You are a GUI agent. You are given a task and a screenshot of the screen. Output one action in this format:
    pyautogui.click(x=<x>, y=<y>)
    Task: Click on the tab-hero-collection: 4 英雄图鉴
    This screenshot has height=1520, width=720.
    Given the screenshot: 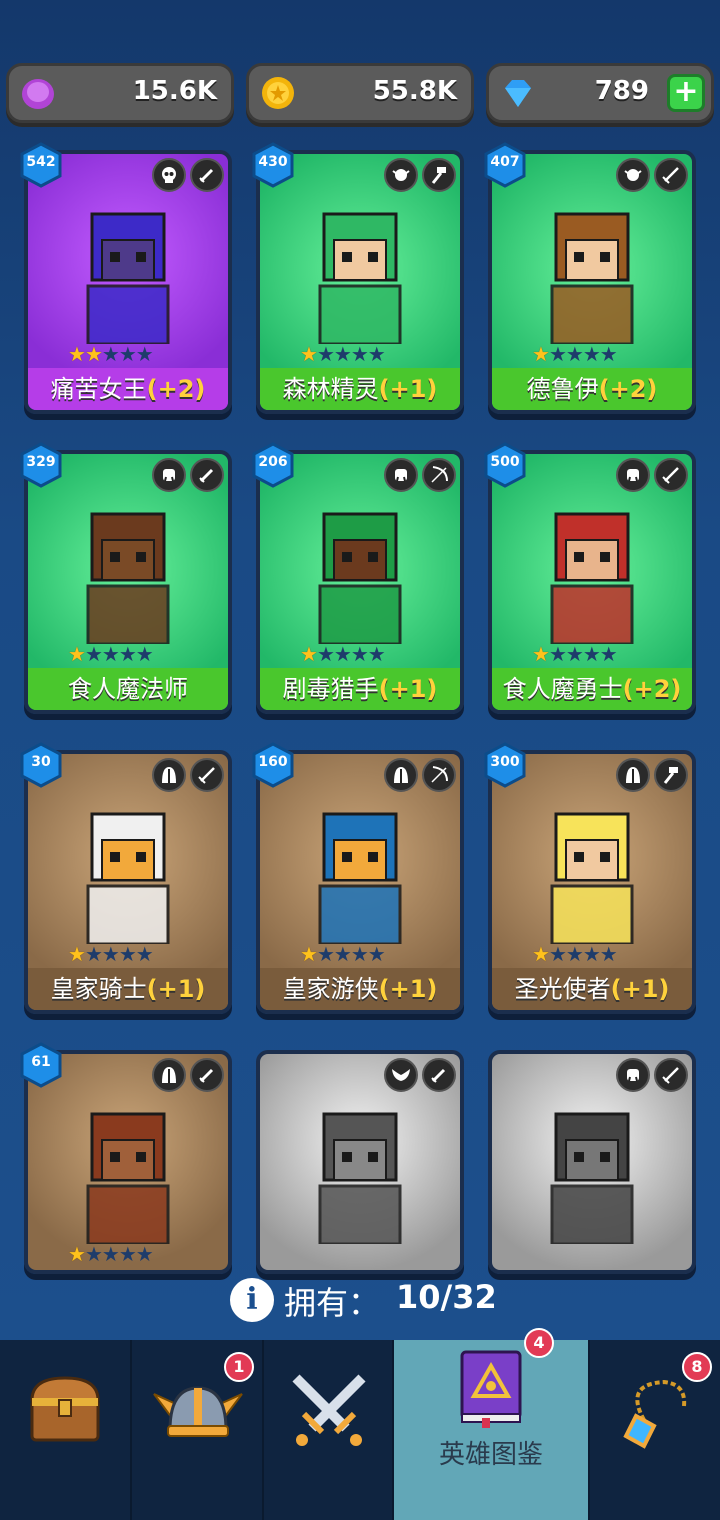 What is the action you would take?
    pyautogui.click(x=492, y=1424)
    